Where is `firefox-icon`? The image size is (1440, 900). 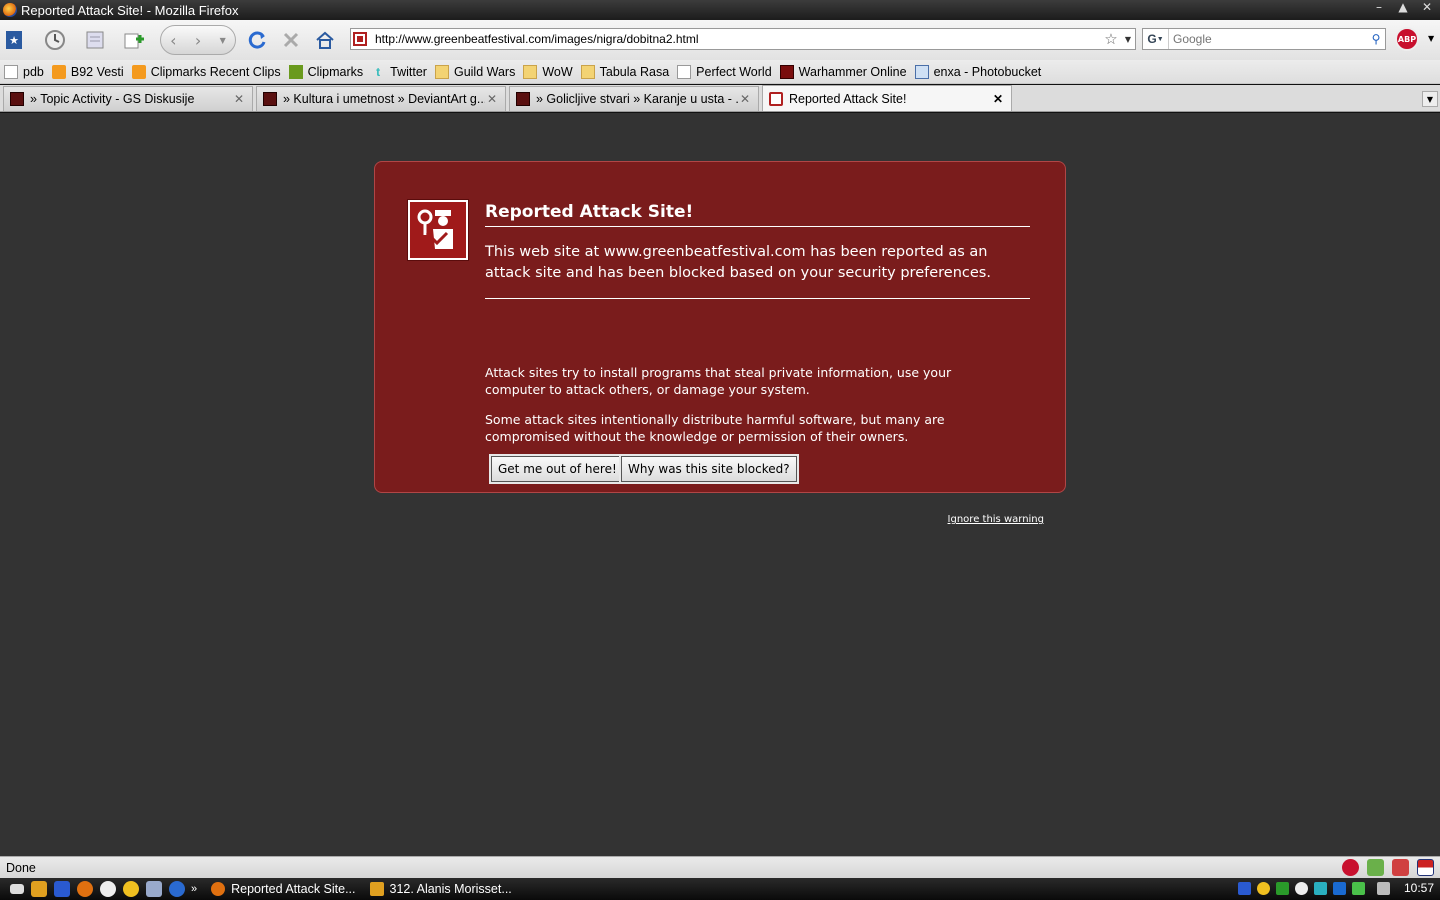
firefox-icon is located at coordinates (10, 10).